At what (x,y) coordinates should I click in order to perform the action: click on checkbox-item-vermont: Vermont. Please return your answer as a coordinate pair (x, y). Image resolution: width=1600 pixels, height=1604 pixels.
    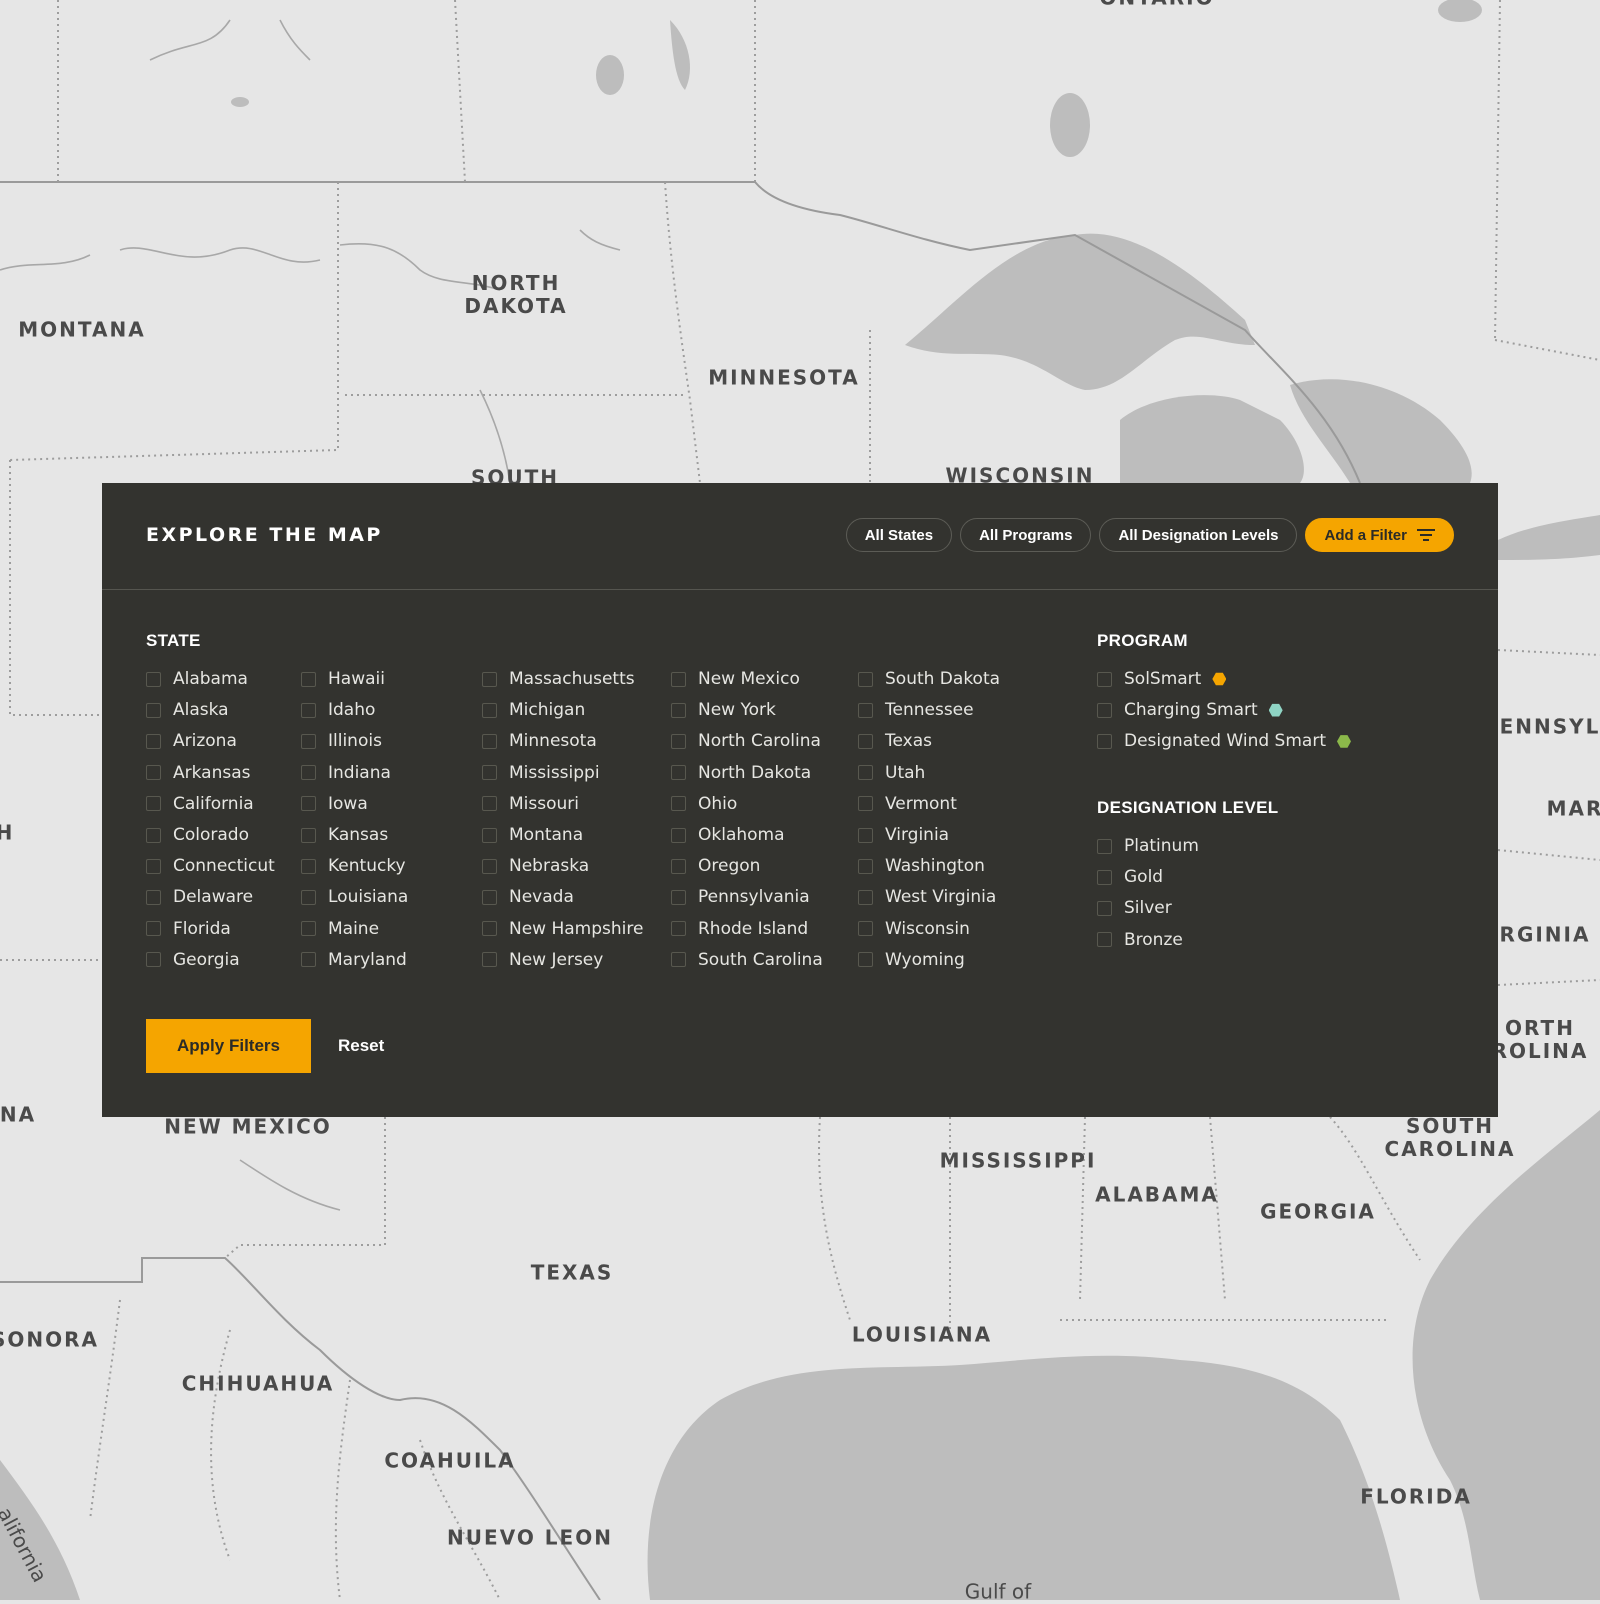
    Looking at the image, I should click on (907, 804).